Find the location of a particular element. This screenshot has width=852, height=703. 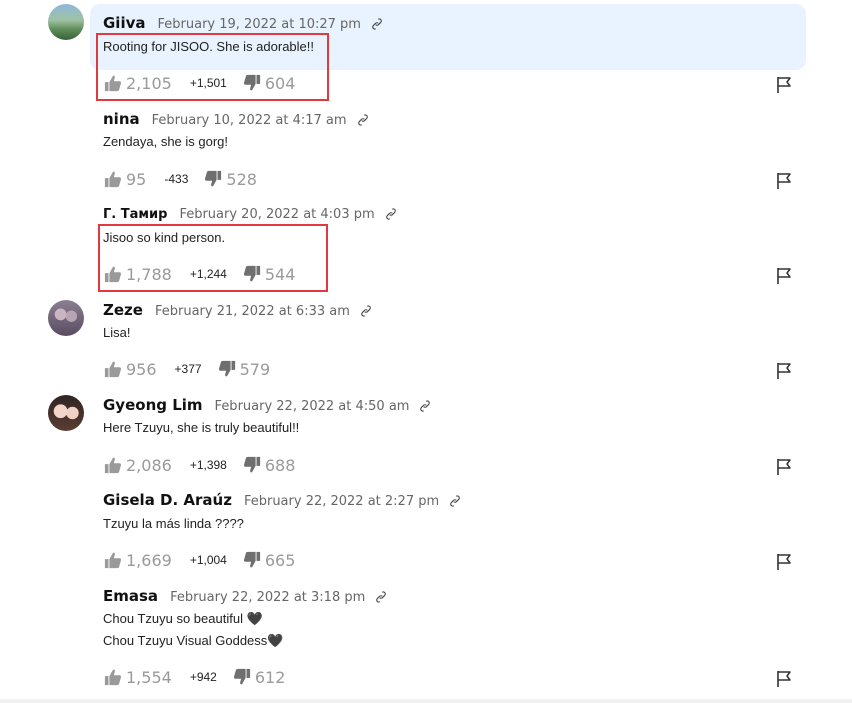

comment-header: Zeze February 21, 2022 at 6:33 am is located at coordinates (237, 311).